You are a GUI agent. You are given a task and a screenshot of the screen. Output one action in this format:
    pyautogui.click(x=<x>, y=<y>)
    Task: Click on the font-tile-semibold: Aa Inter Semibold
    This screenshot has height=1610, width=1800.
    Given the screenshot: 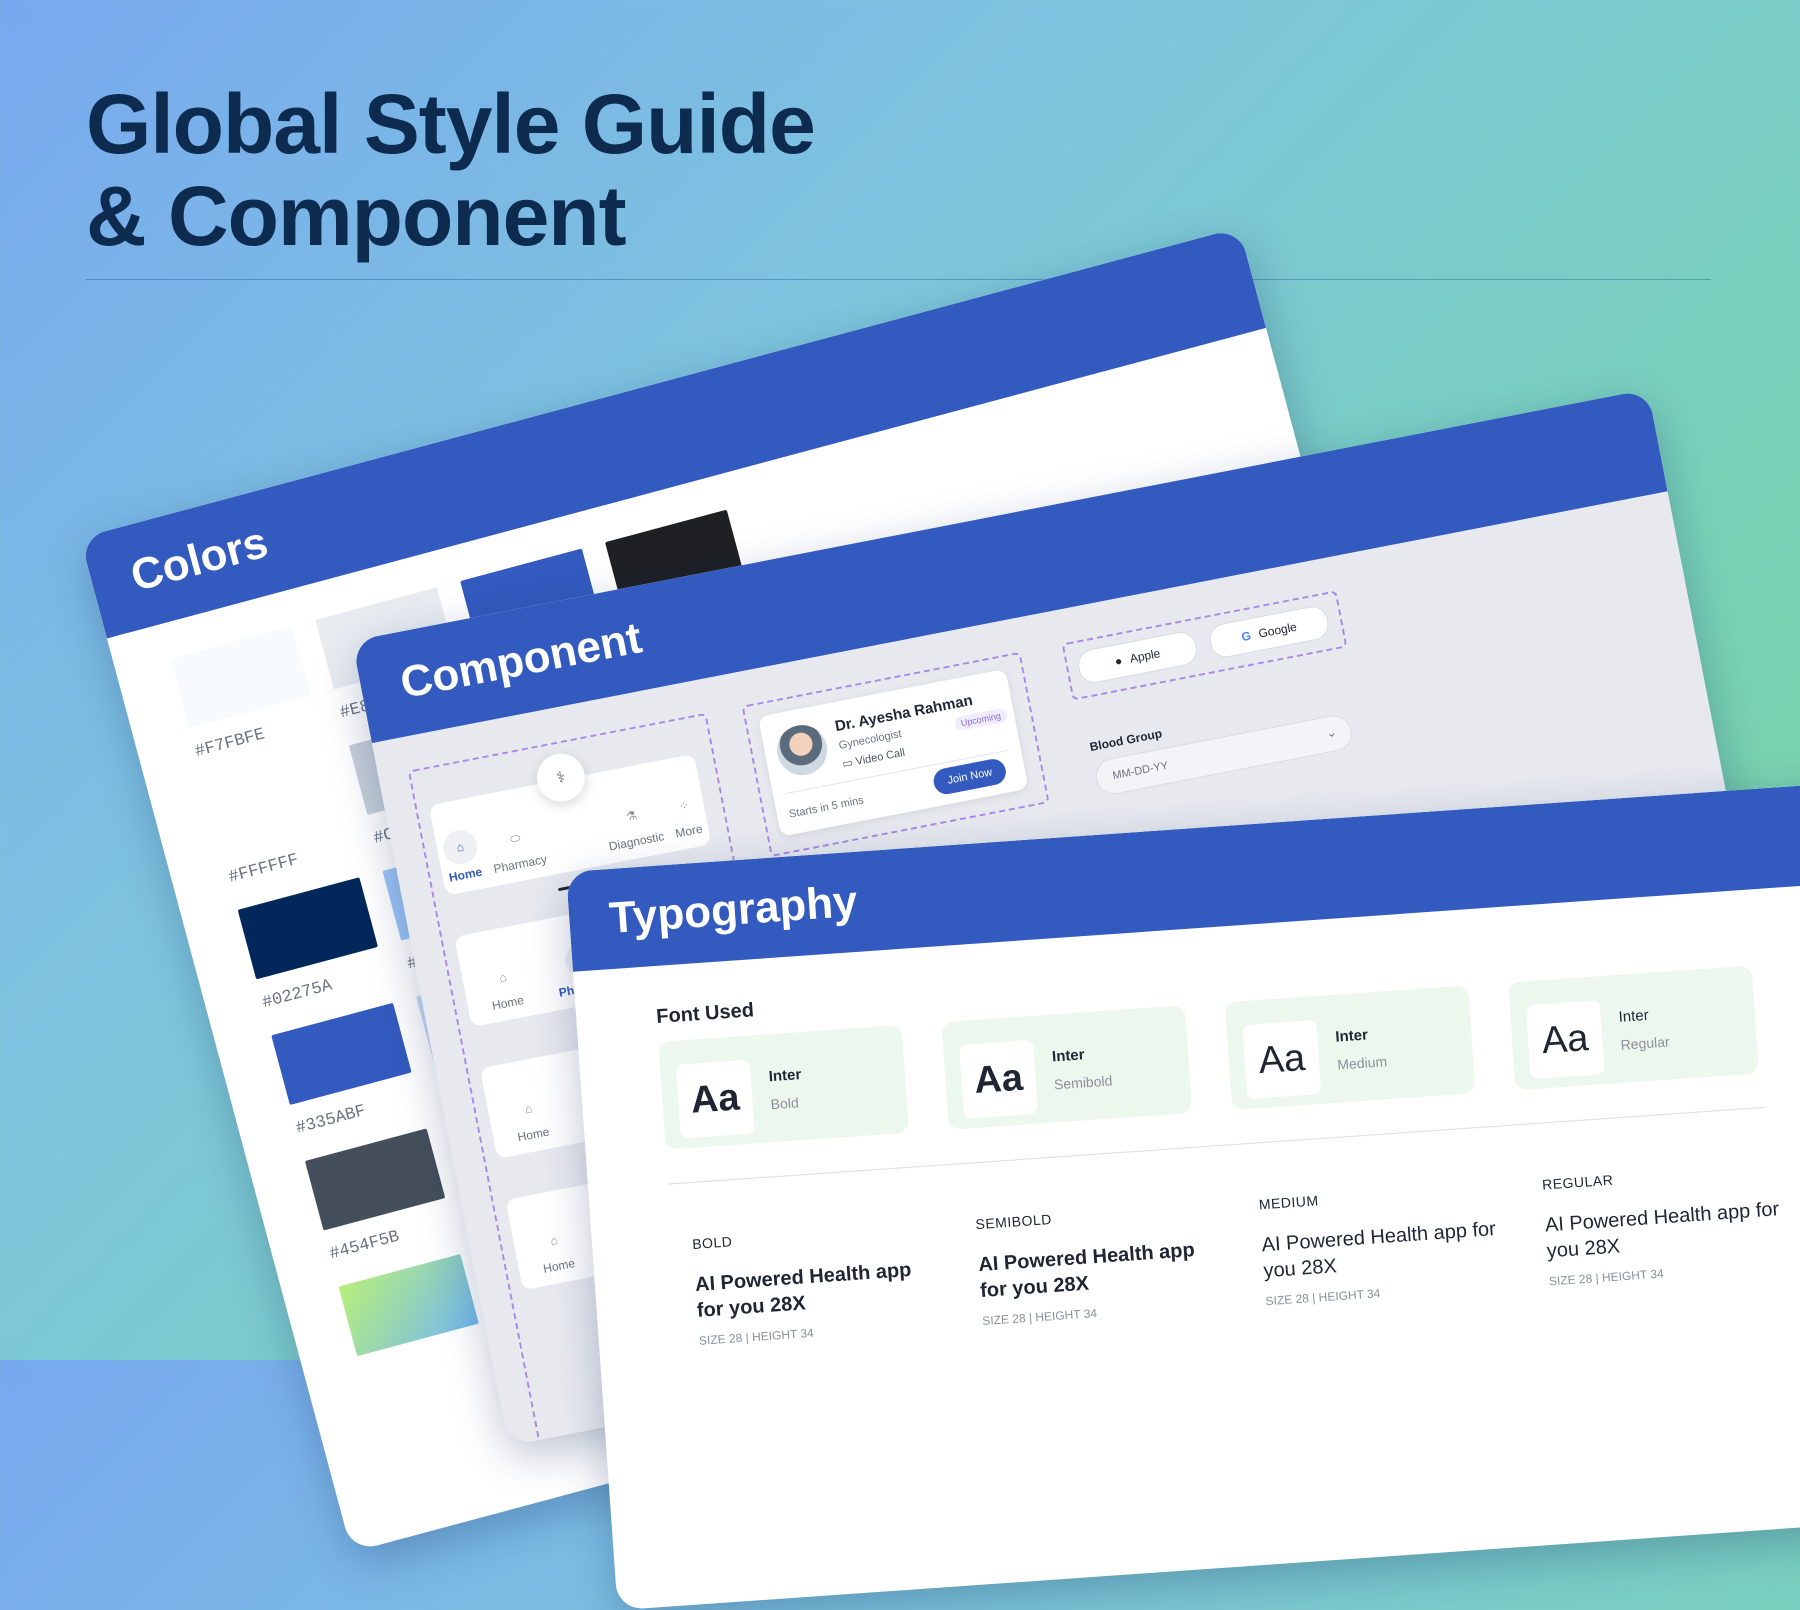 What is the action you would take?
    pyautogui.click(x=1067, y=1067)
    